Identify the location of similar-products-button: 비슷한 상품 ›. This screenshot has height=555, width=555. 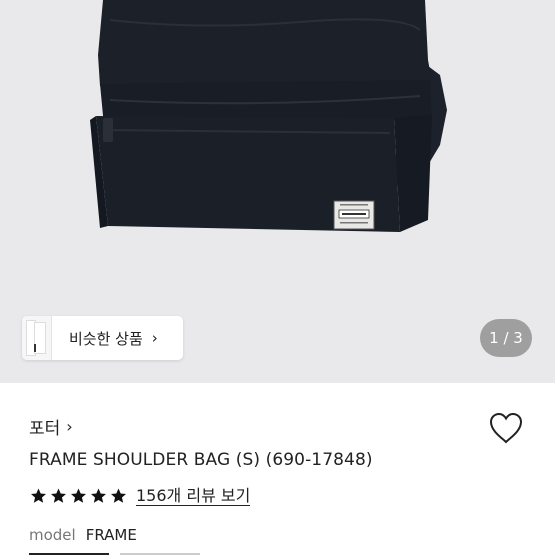
(102, 338).